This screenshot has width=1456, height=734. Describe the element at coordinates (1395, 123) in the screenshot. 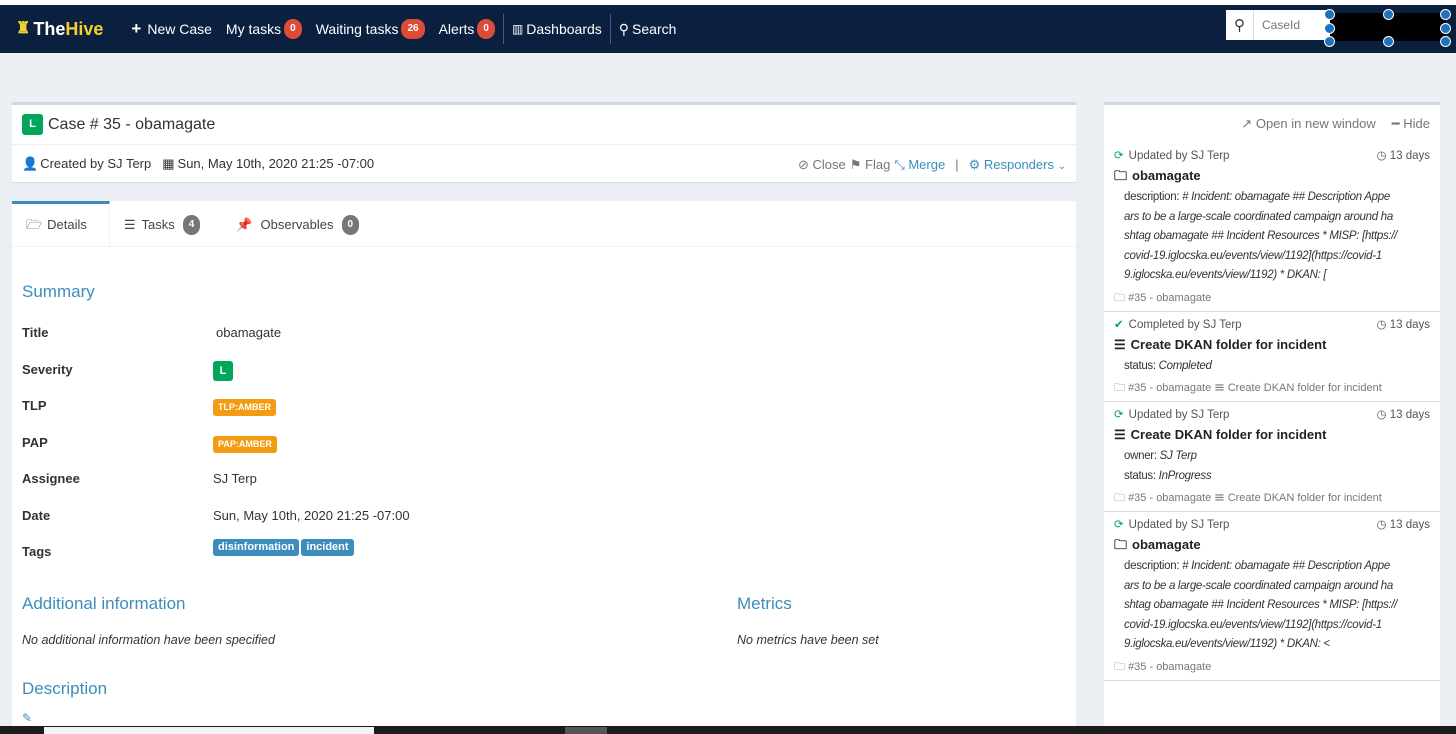

I see `minus-icon: ━` at that location.